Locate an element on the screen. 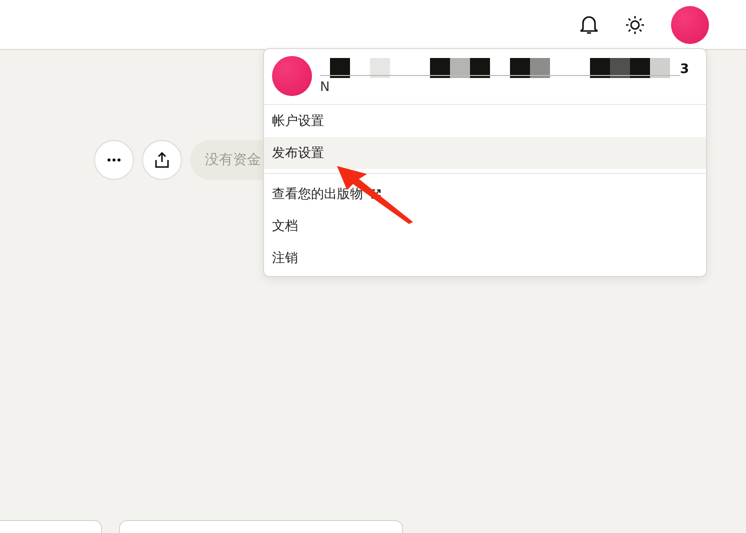 This screenshot has height=533, width=746. menu-item: 发布设置 is located at coordinates (485, 153).